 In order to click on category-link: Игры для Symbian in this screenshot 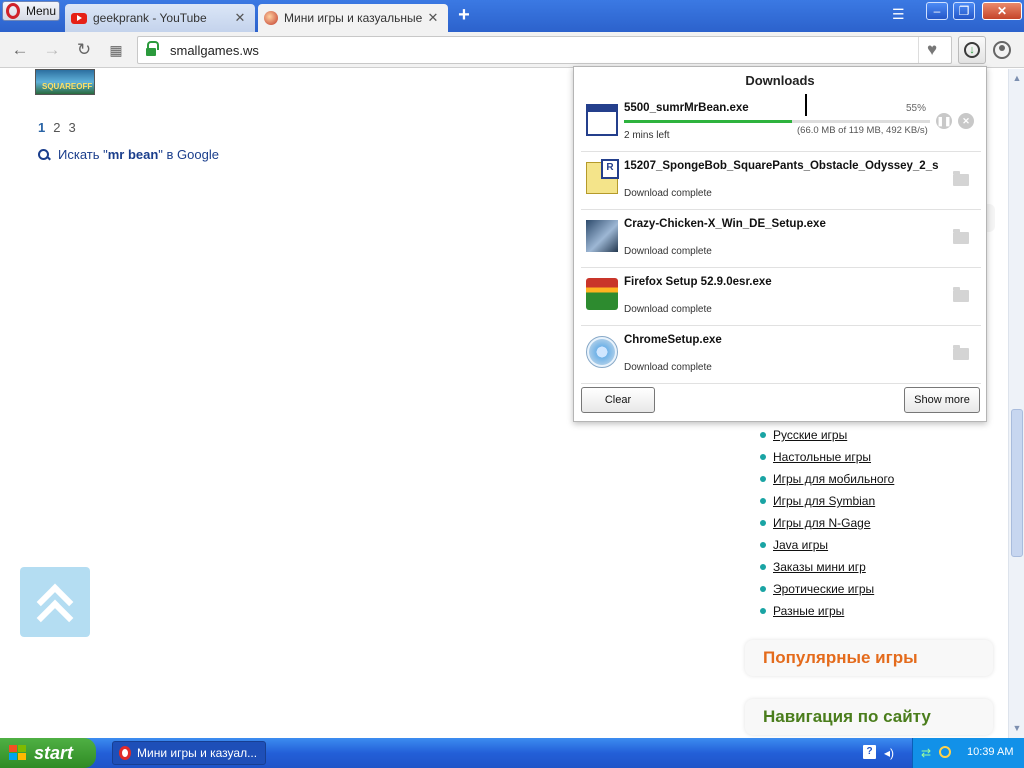, I will do `click(824, 501)`.